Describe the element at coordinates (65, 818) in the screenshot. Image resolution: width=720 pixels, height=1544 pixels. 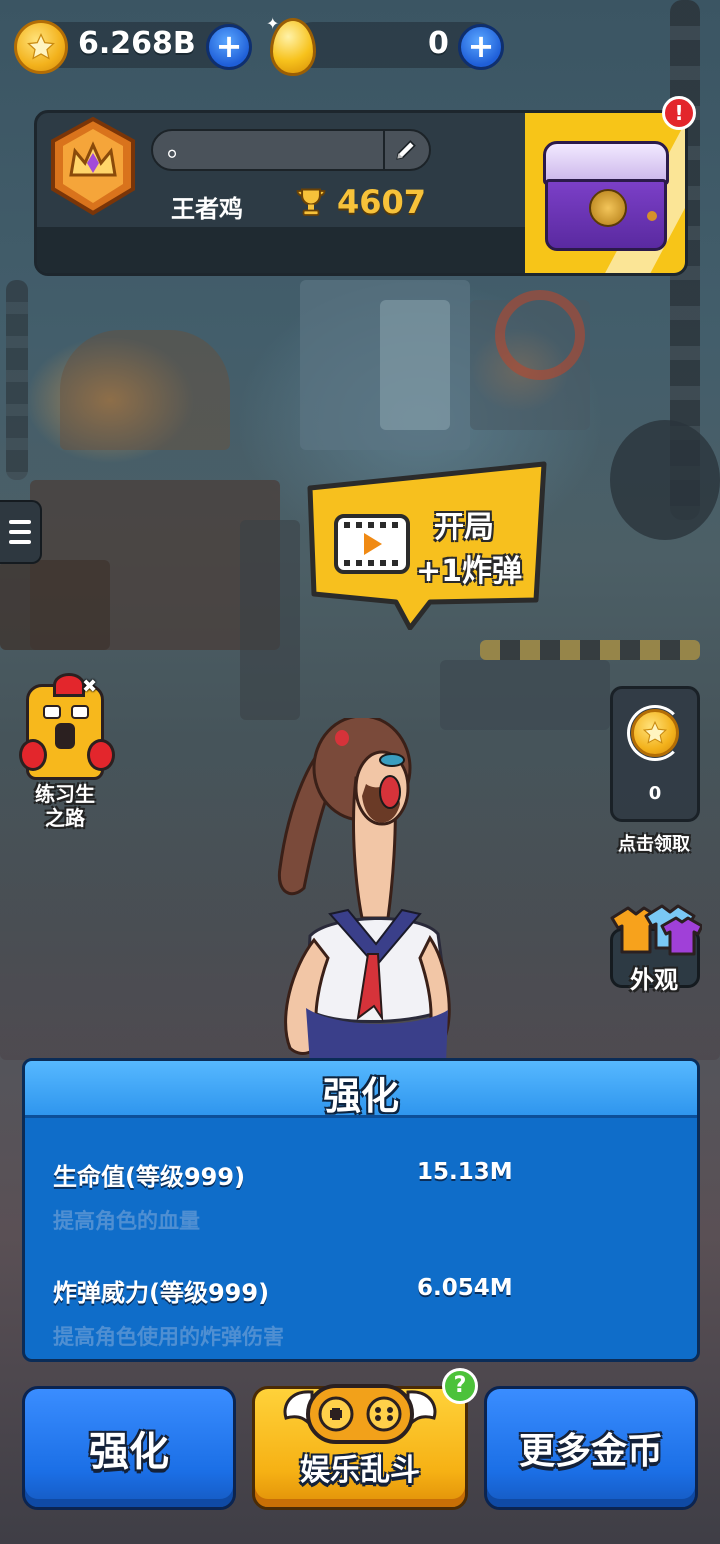
I see `trainee-road-label-2: 之路` at that location.